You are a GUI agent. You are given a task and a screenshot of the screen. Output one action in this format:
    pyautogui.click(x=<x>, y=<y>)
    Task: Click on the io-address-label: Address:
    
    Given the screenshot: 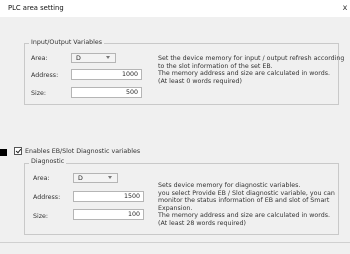 What is the action you would take?
    pyautogui.click(x=45, y=75)
    